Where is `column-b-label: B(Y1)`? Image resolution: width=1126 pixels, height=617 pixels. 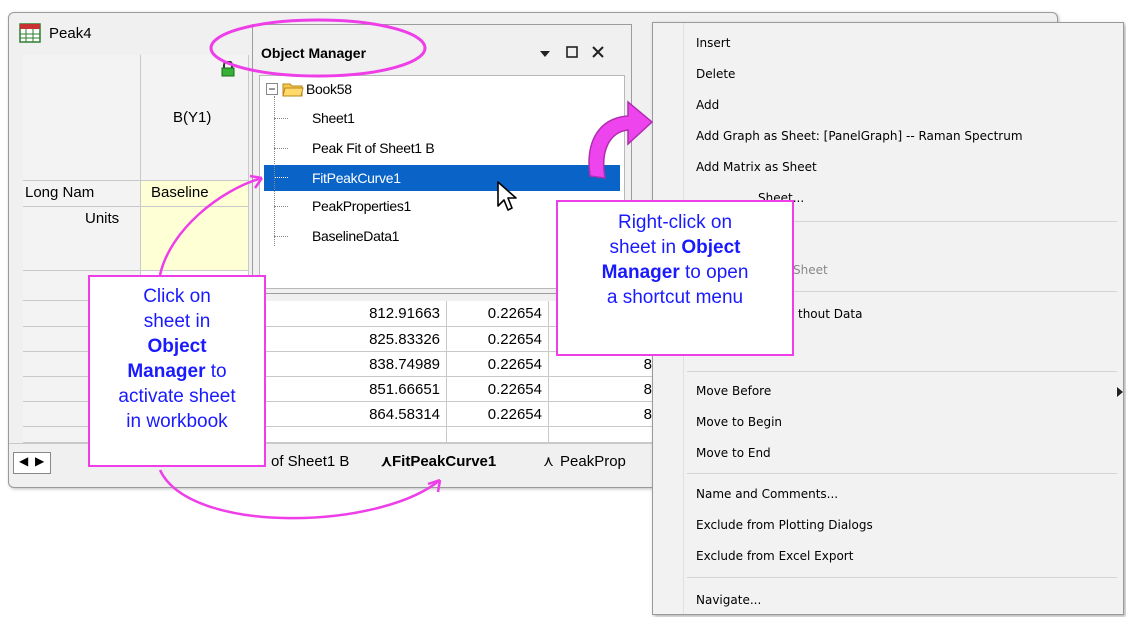 column-b-label: B(Y1) is located at coordinates (192, 117).